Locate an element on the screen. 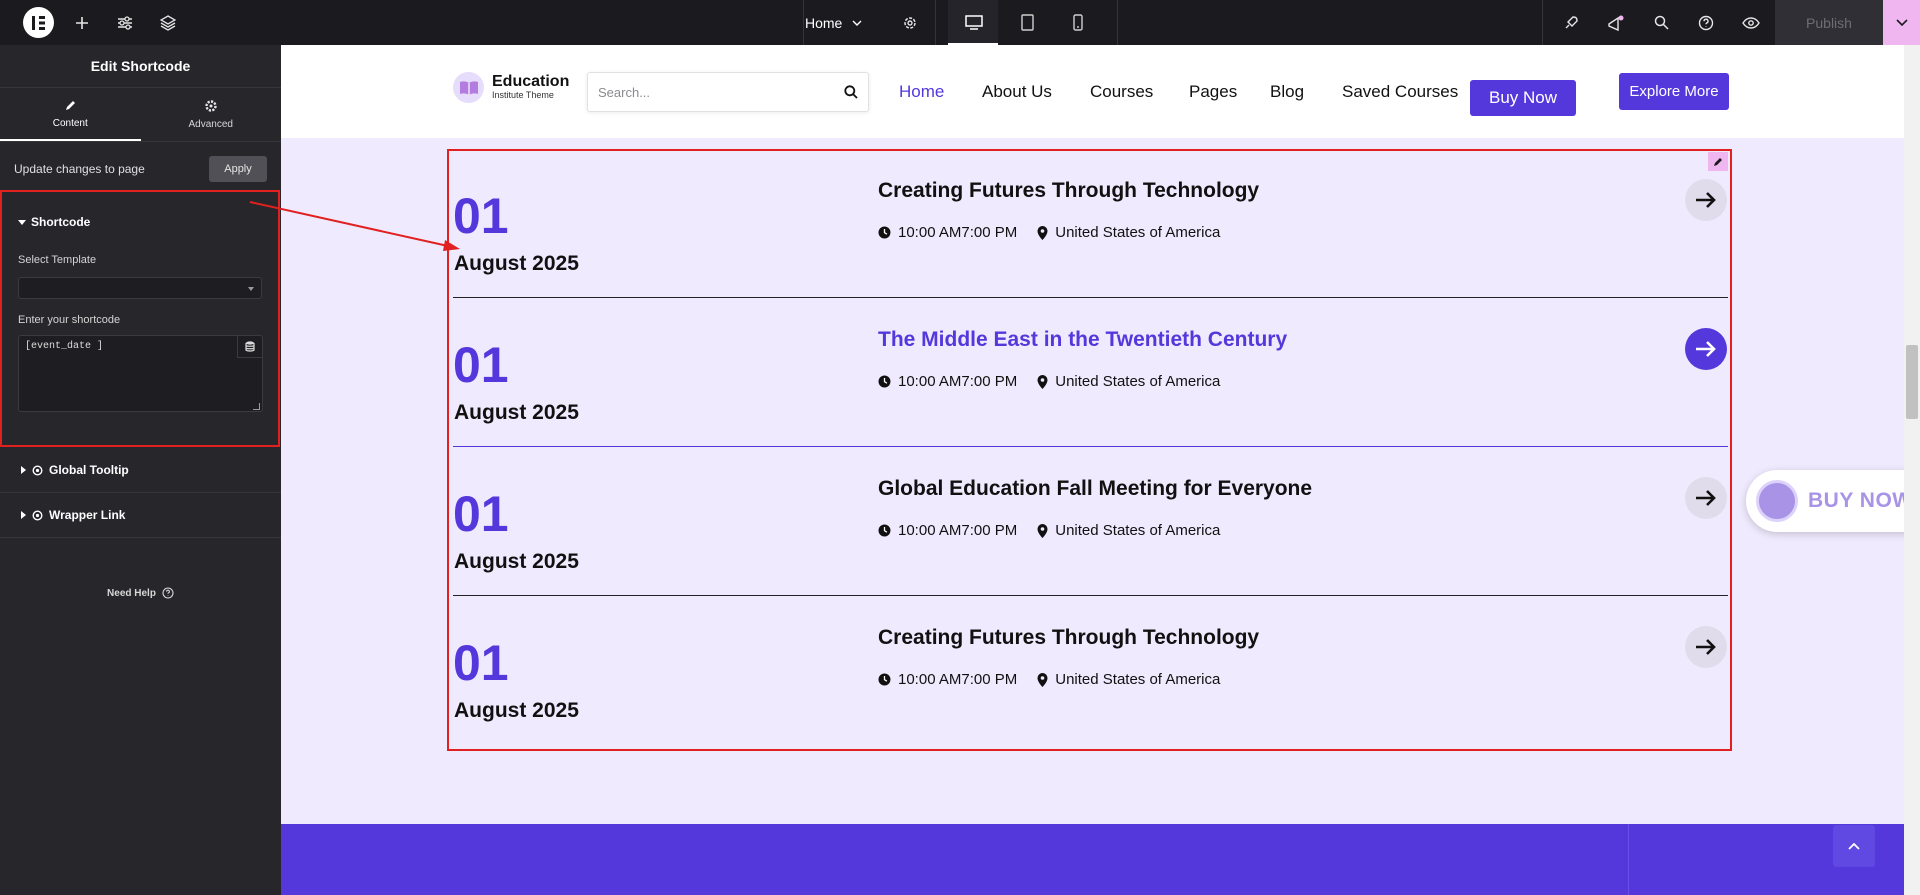 Image resolution: width=1920 pixels, height=895 pixels. shortcode-section-toggle: Shortcode is located at coordinates (54, 222).